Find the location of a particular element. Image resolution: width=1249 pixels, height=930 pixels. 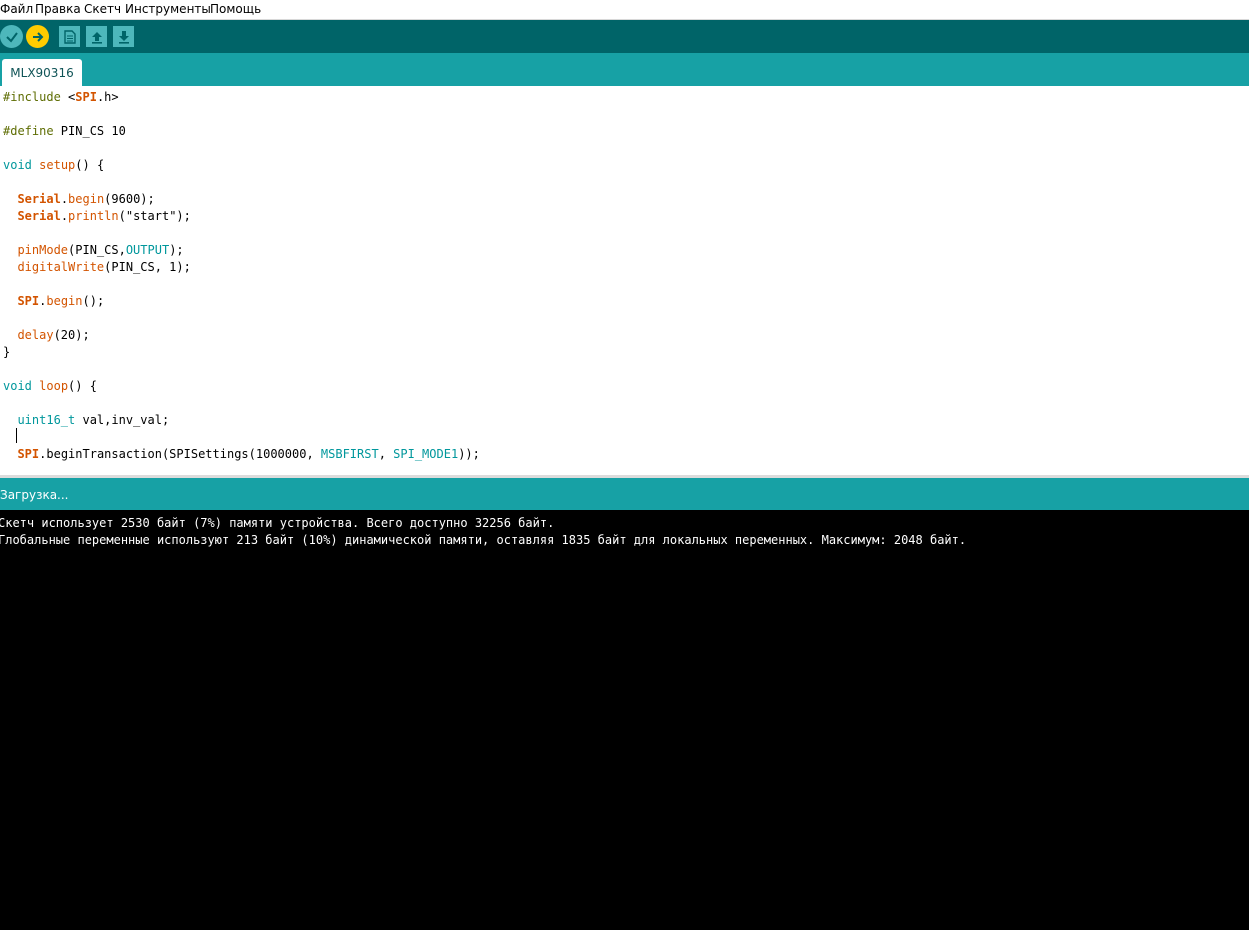

tab-mlx90316: MLX90316 is located at coordinates (42, 72).